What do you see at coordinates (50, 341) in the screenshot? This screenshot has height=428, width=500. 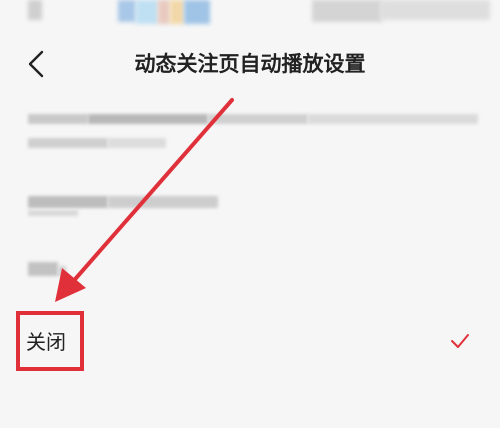 I see `annotation-highlight-box` at bounding box center [50, 341].